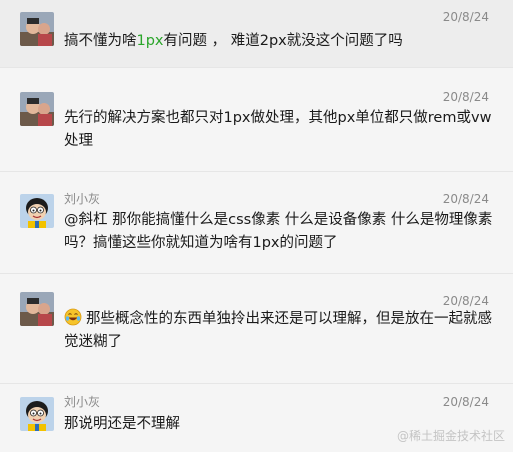  I want to click on comment-text: 搞不懂为啥1px有问题 ， 难道2px就没这个问题了吗, so click(279, 41).